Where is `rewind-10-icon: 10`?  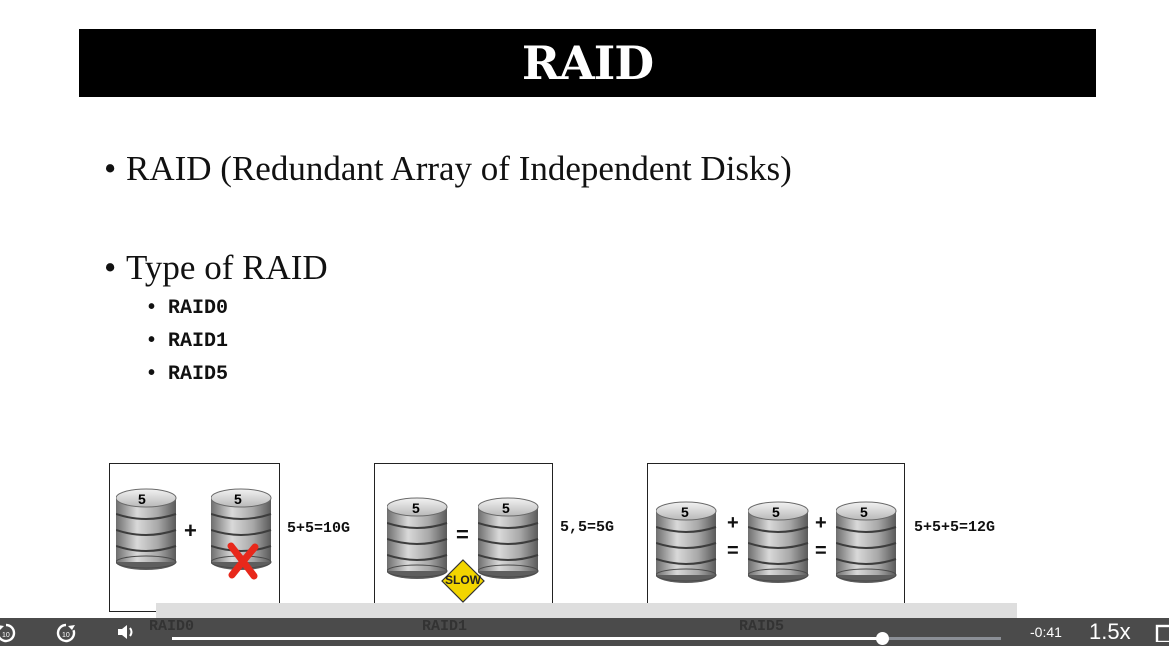 rewind-10-icon: 10 is located at coordinates (10, 632).